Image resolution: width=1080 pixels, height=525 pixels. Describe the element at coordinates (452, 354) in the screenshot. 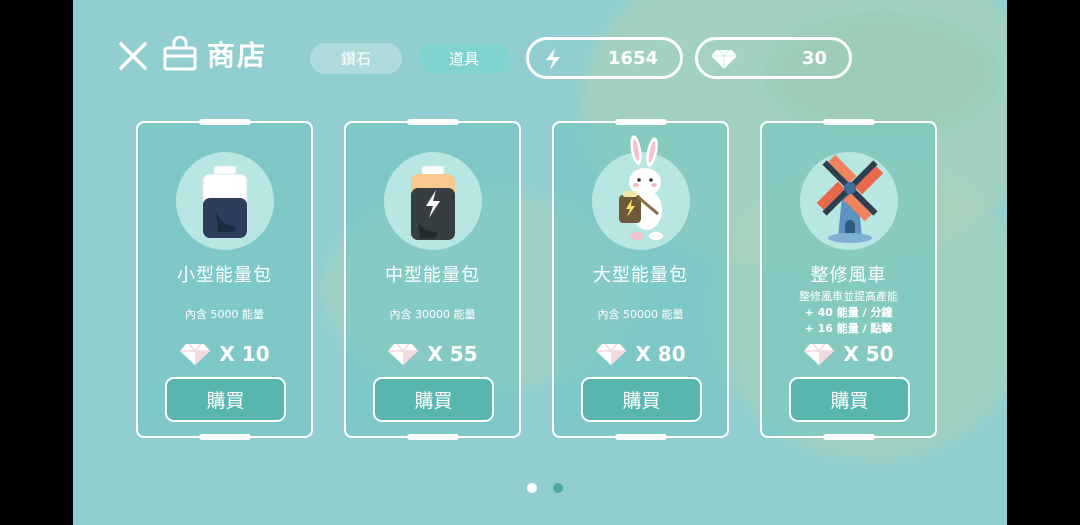

I see `item-price-value: X 55` at that location.